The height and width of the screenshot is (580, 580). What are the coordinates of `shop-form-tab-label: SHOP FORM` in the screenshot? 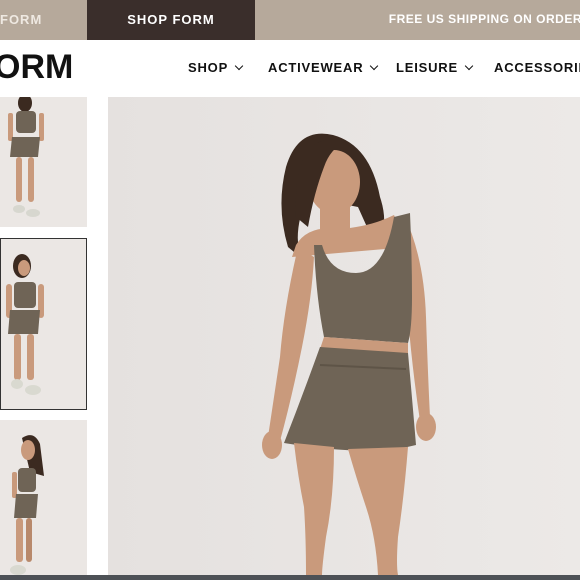 It's located at (171, 19).